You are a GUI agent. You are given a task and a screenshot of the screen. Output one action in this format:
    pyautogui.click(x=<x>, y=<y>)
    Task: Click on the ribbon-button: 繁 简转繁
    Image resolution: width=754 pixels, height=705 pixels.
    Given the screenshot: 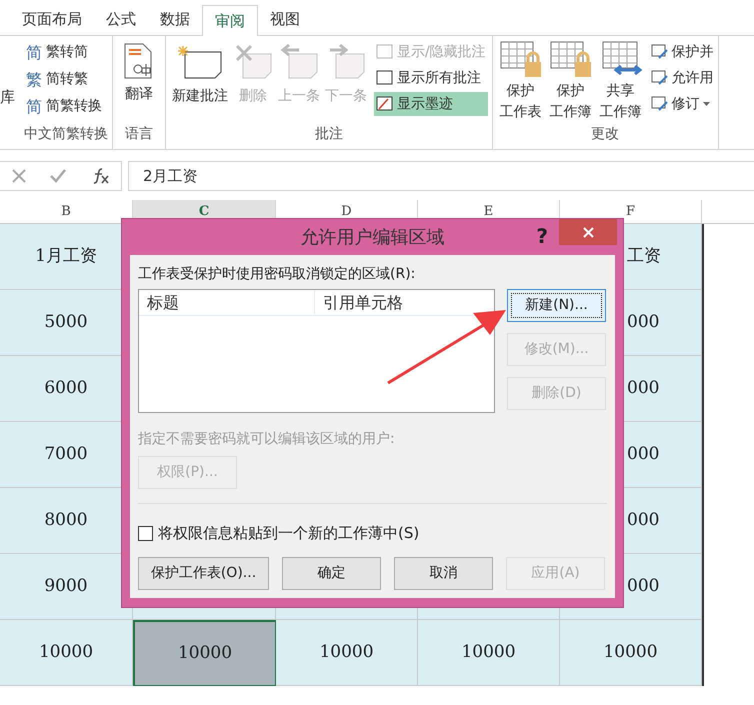 What is the action you would take?
    pyautogui.click(x=64, y=79)
    